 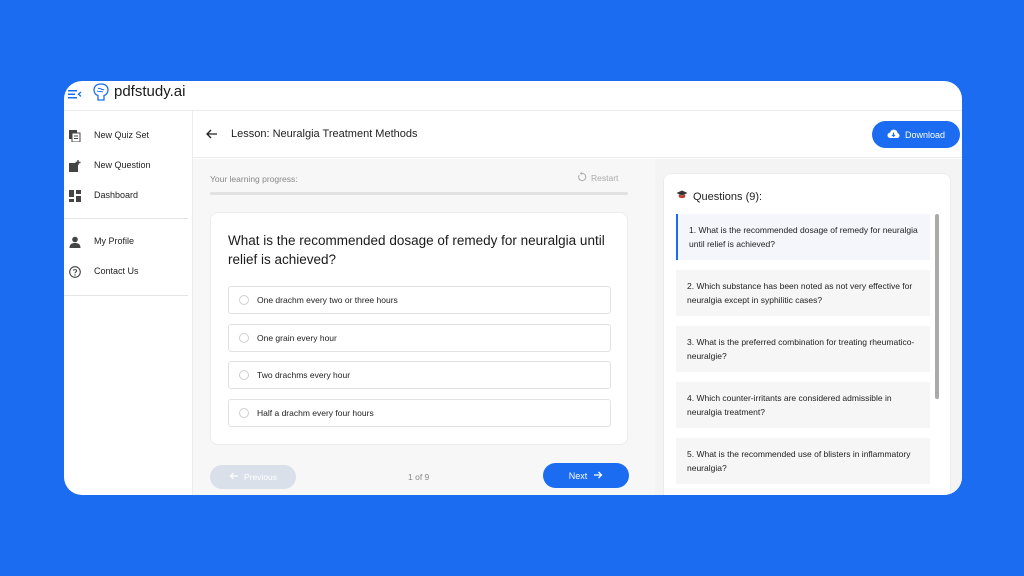 I want to click on back-arrow-icon, so click(x=212, y=133).